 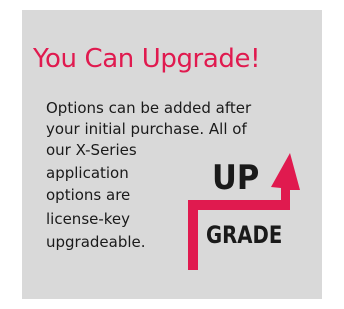 What do you see at coordinates (88, 219) in the screenshot?
I see `description-line: license-key` at bounding box center [88, 219].